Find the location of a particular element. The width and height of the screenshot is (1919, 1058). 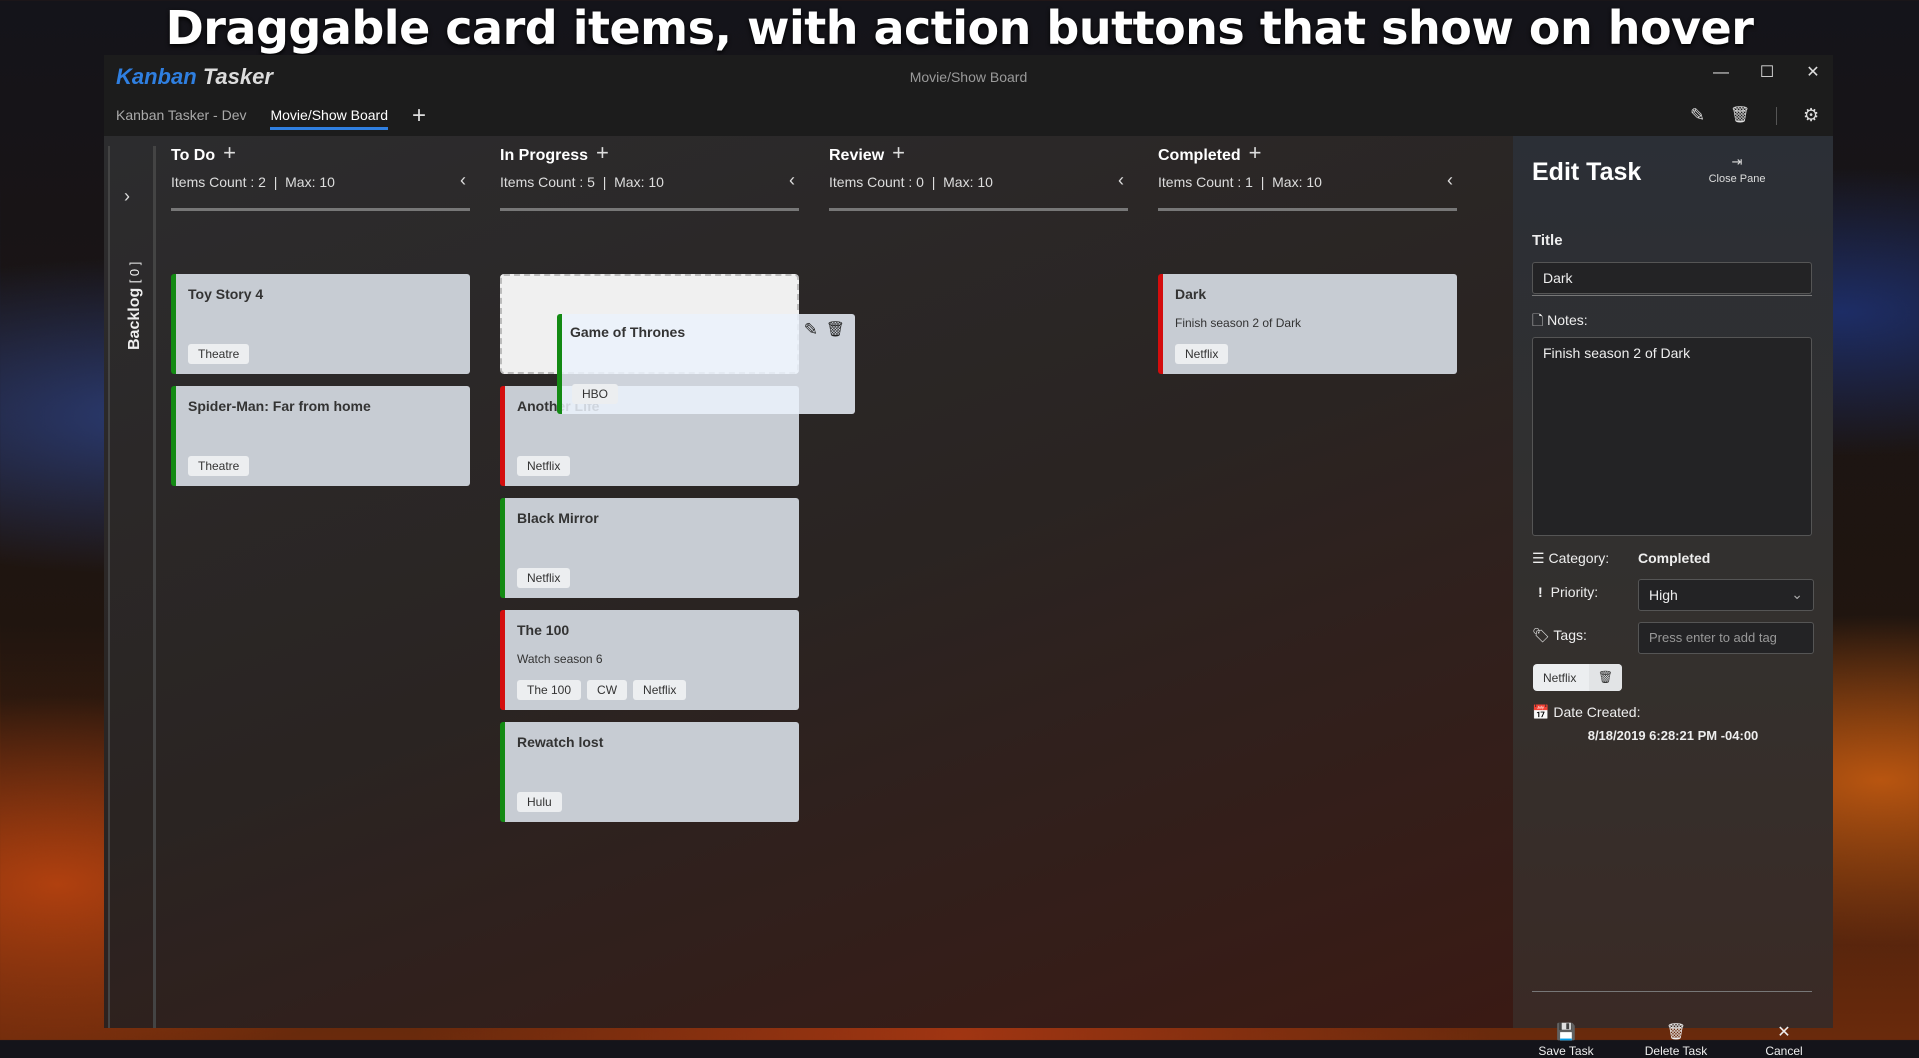

remove-tag-icon: 🗑 is located at coordinates (1605, 677).